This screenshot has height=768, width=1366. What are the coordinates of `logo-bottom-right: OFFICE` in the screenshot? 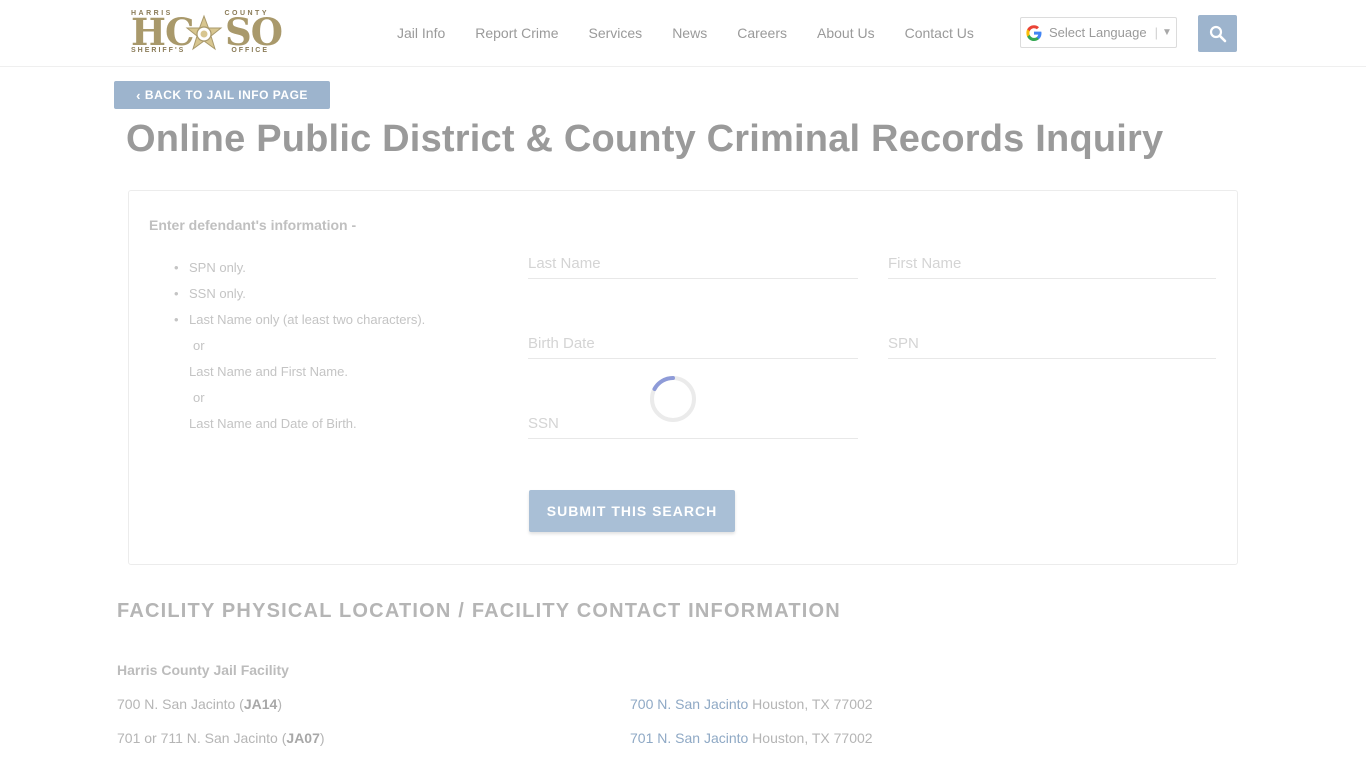 It's located at (250, 50).